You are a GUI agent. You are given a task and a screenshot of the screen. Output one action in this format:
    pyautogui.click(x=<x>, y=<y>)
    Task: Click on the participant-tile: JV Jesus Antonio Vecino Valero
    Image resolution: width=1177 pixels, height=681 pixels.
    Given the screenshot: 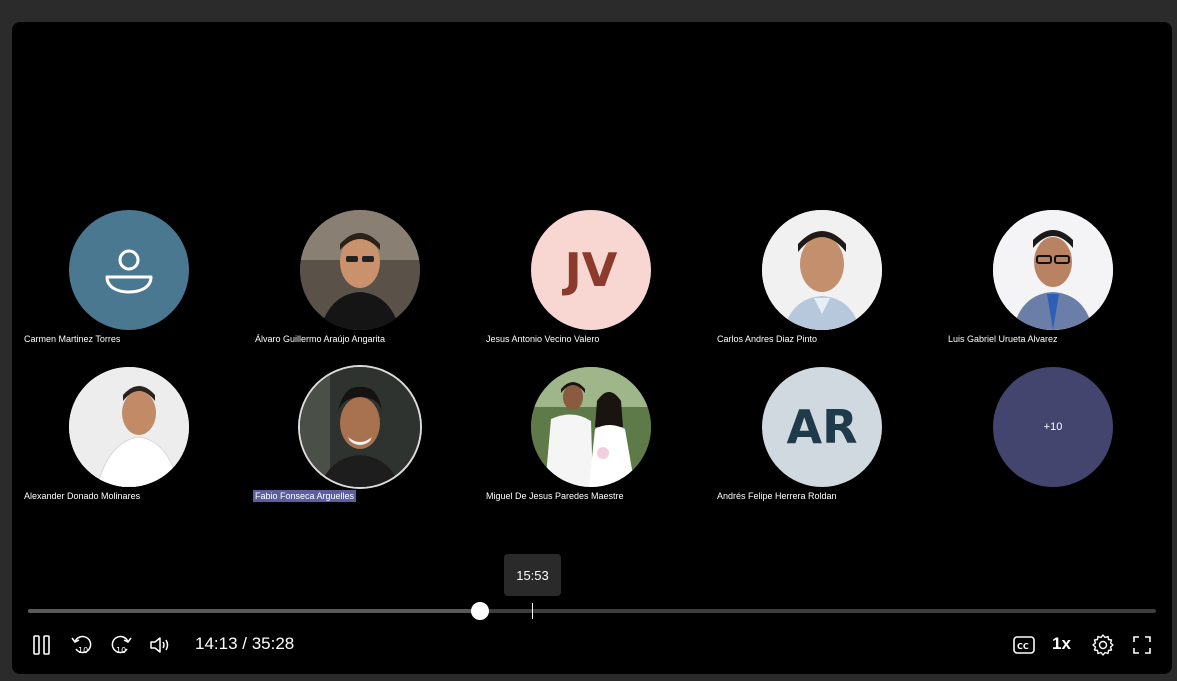 What is the action you would take?
    pyautogui.click(x=584, y=280)
    